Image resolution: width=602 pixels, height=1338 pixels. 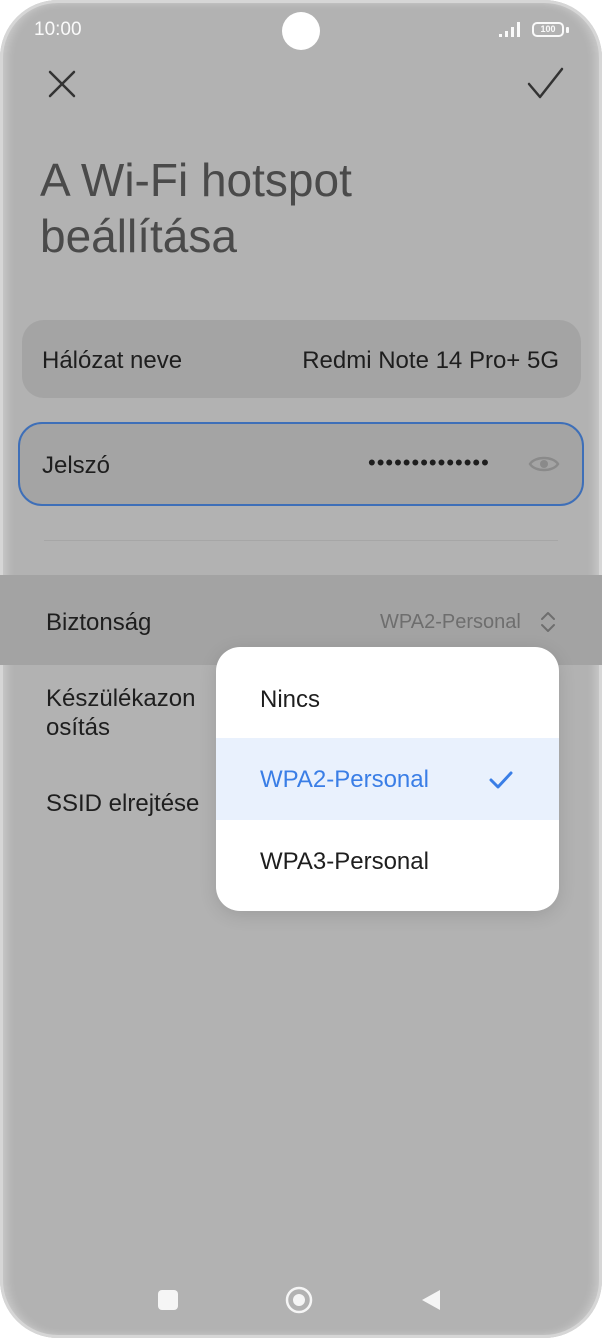 What do you see at coordinates (196, 208) in the screenshot?
I see `page-title: A Wi-Fi hotspot beállítása` at bounding box center [196, 208].